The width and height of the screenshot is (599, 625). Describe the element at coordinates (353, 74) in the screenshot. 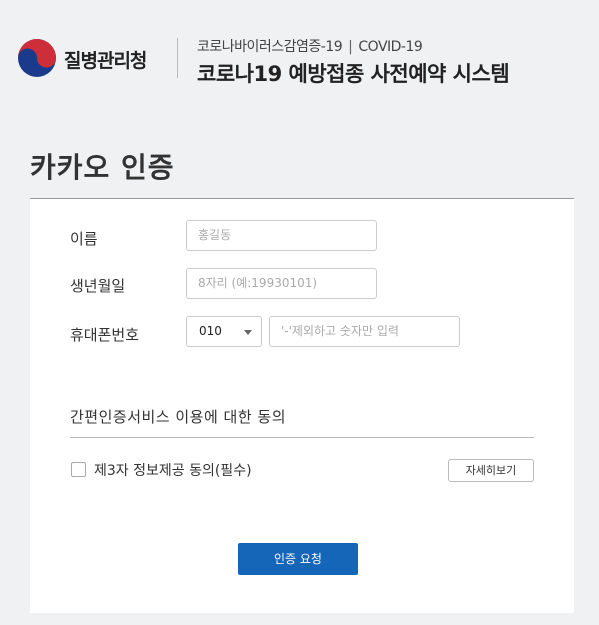

I see `system-title: 코로나19 예방접종 사전예약 시스템` at that location.